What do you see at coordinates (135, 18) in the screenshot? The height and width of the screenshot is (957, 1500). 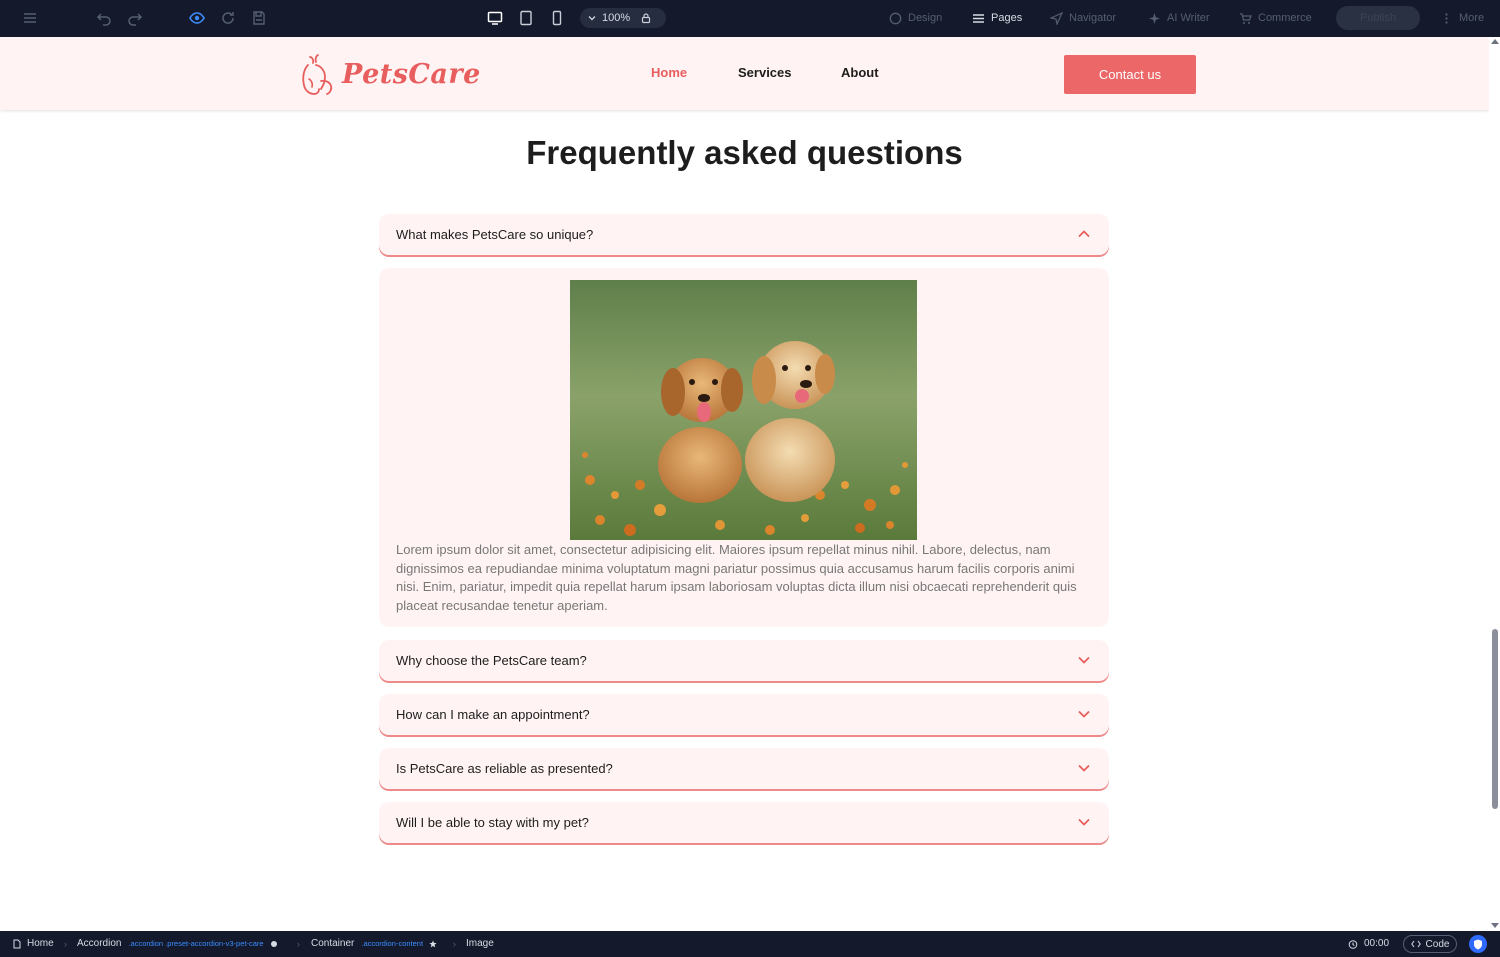 I see `redo-icon` at bounding box center [135, 18].